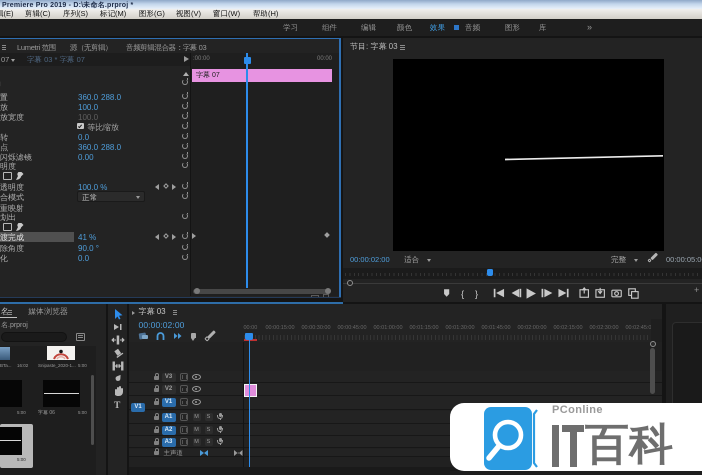 Image resolution: width=702 pixels, height=475 pixels. I want to click on svg-text: T, so click(117, 406).